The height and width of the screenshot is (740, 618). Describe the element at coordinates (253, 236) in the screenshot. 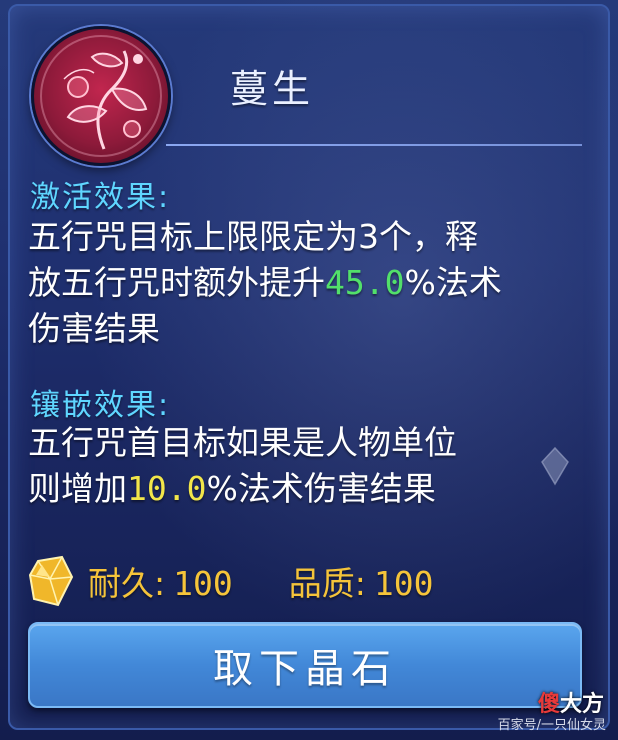

I see `activation-line-1: 五行咒目标上限限定为3个，释` at that location.